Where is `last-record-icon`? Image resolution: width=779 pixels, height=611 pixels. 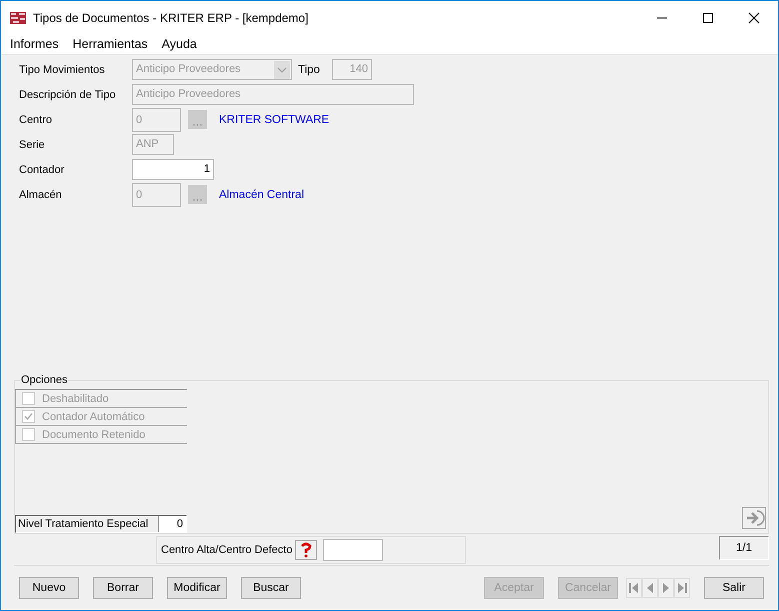
last-record-icon is located at coordinates (682, 588).